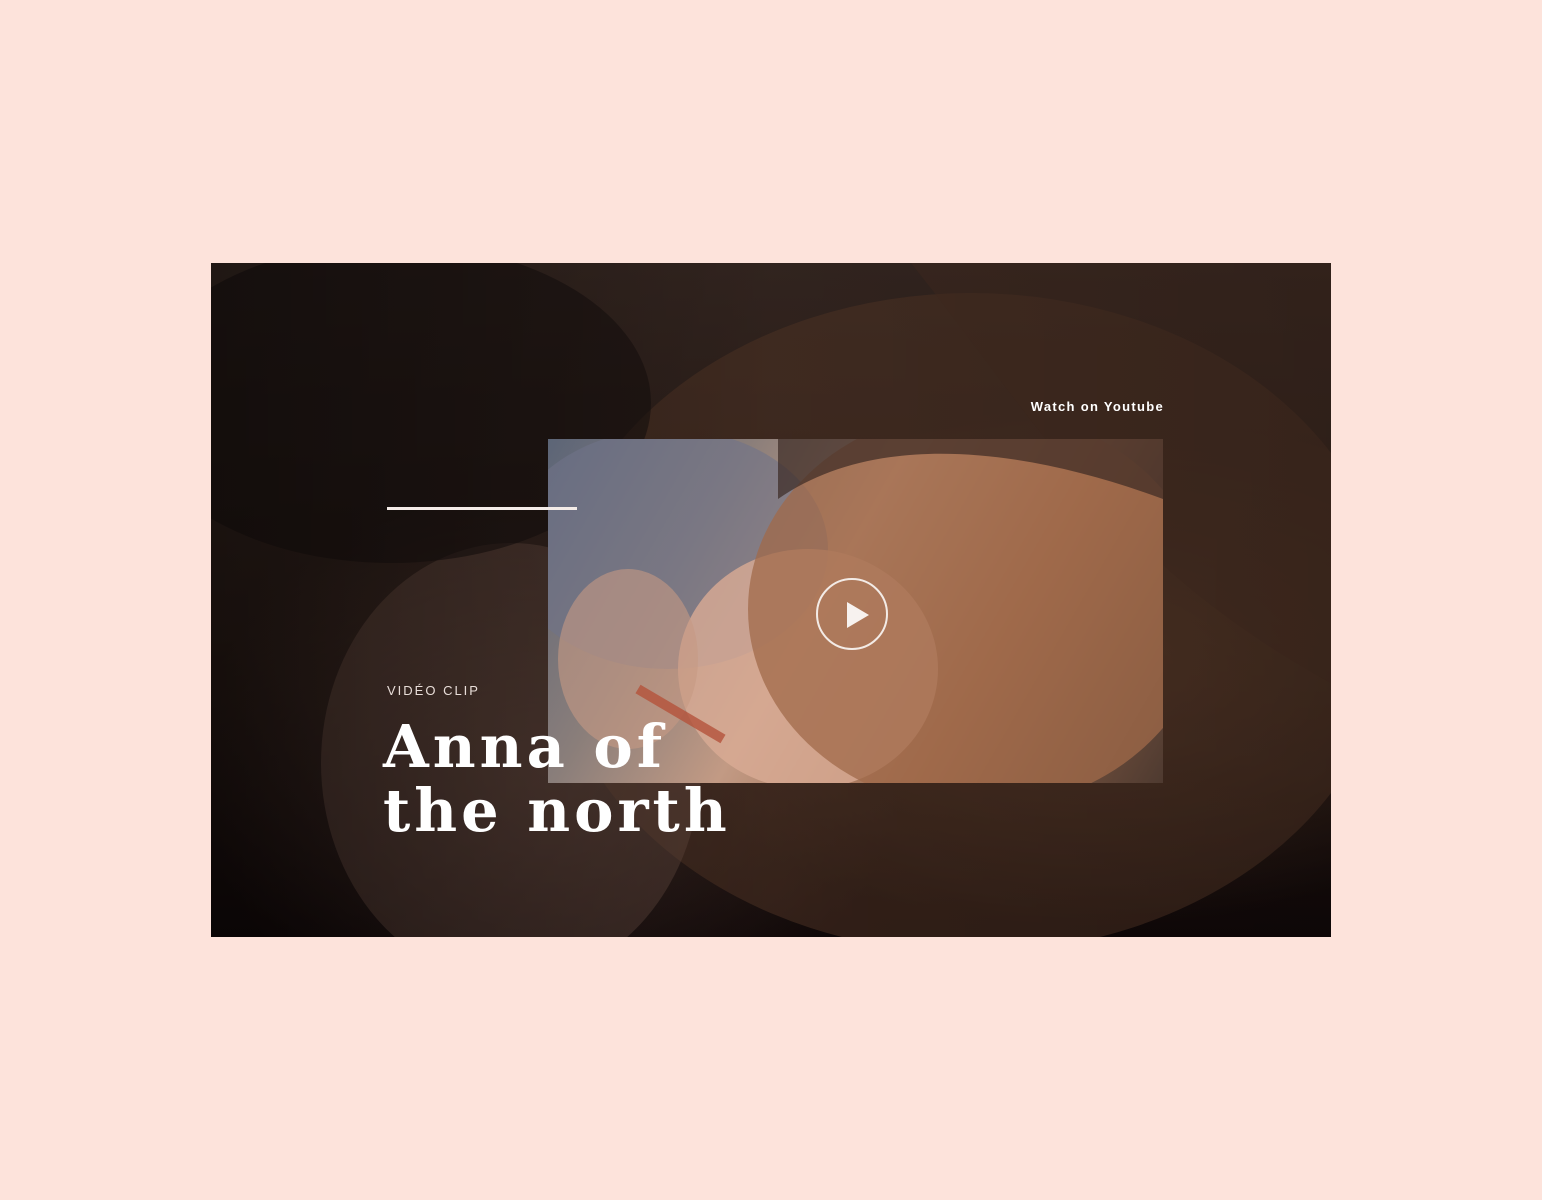 The height and width of the screenshot is (1200, 1542). What do you see at coordinates (557, 778) in the screenshot?
I see `hero-title: Anna of the north` at bounding box center [557, 778].